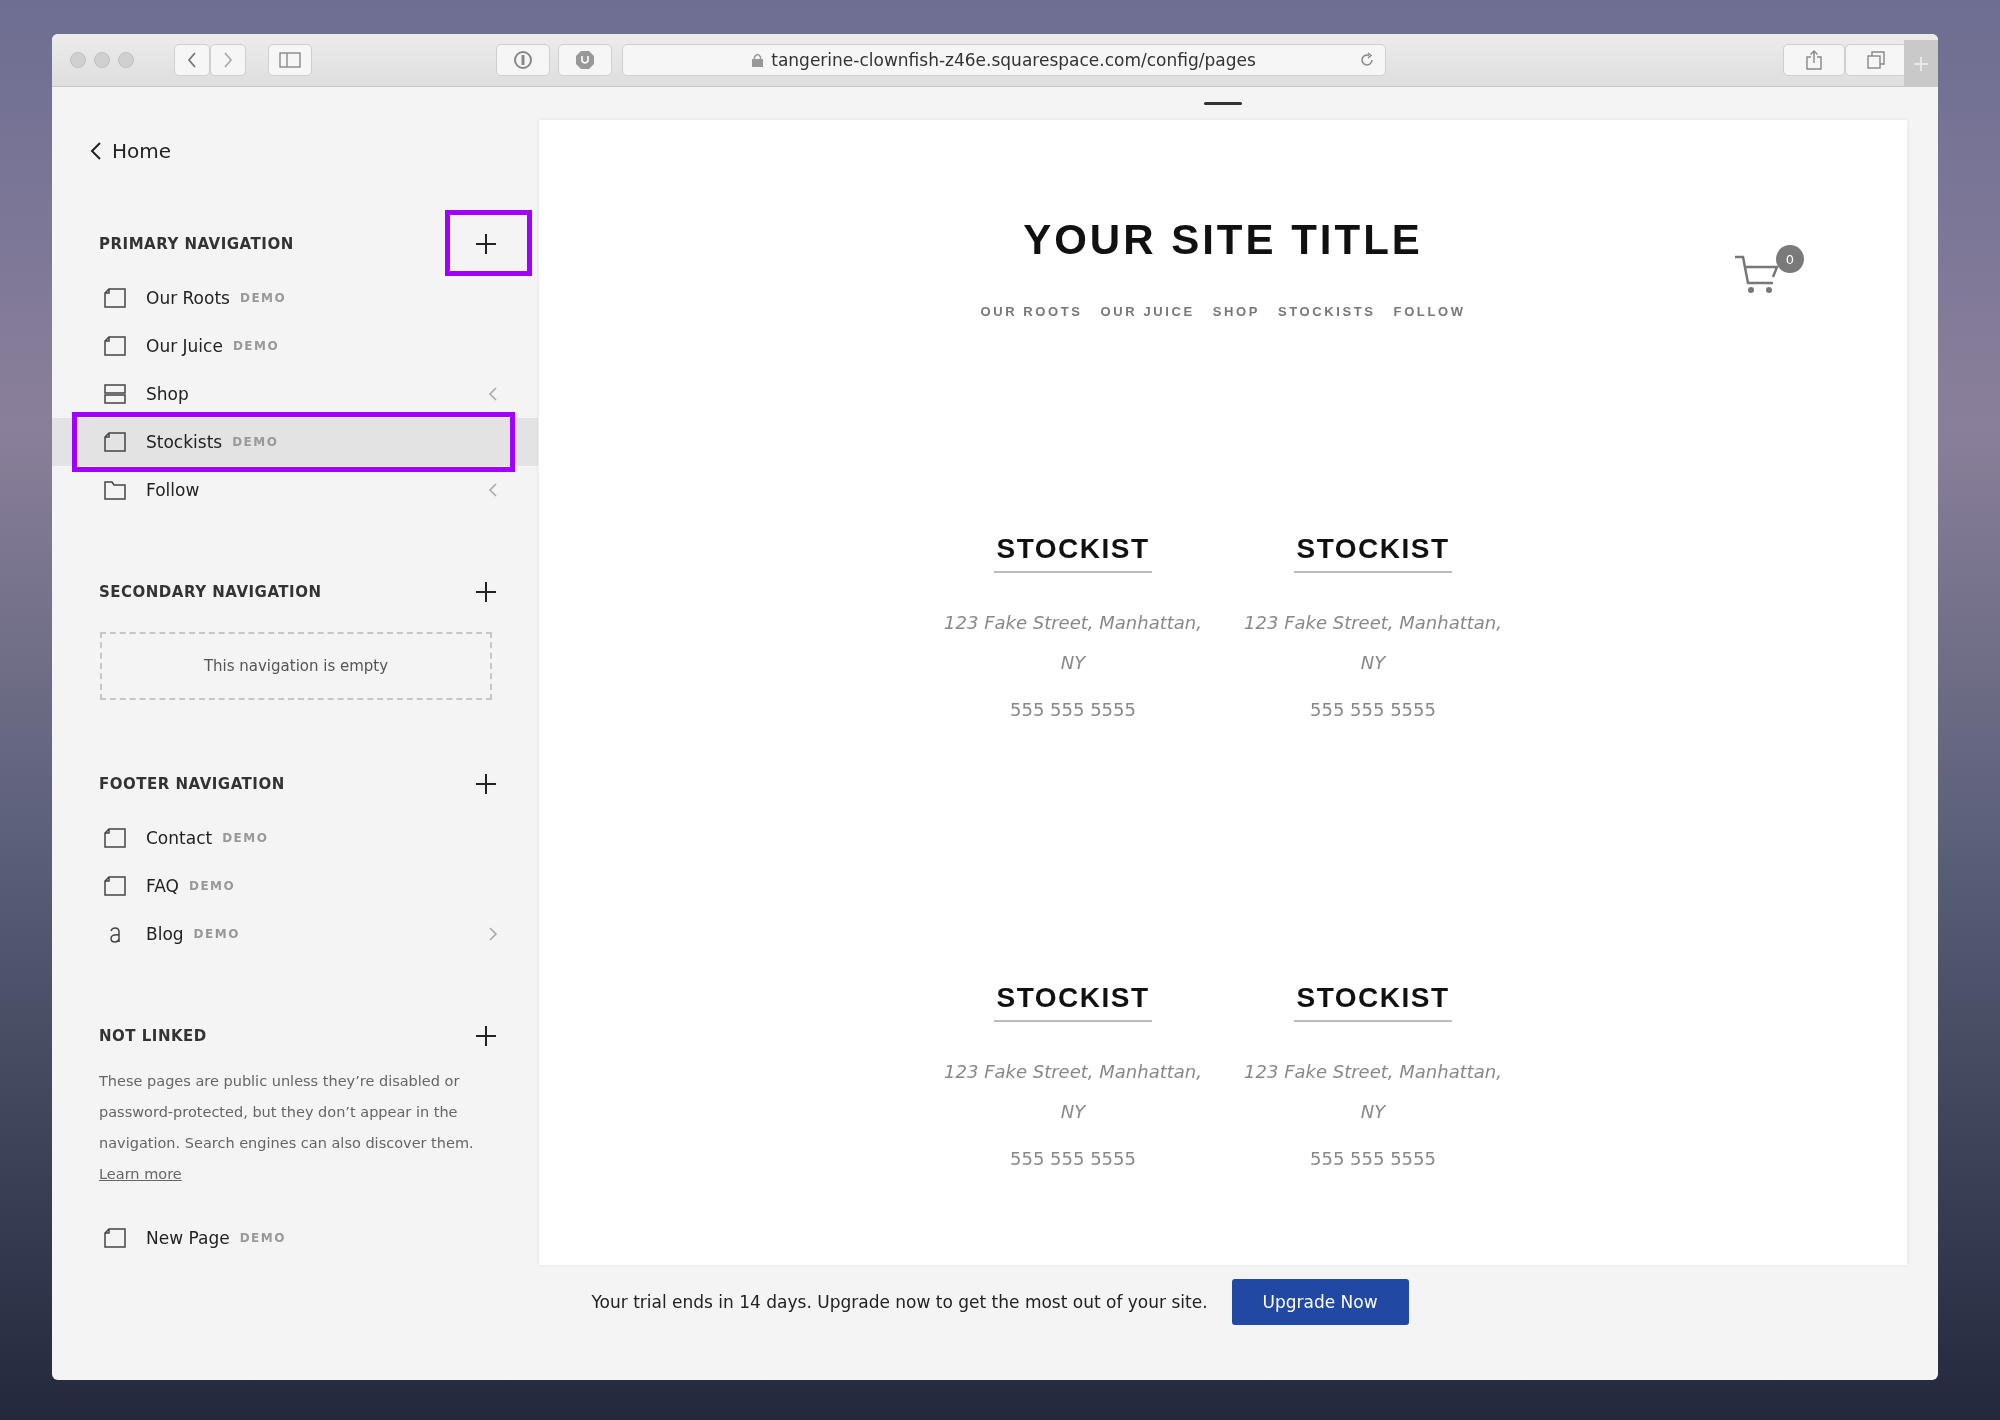  Describe the element at coordinates (1367, 60) in the screenshot. I see `reload-icon` at that location.